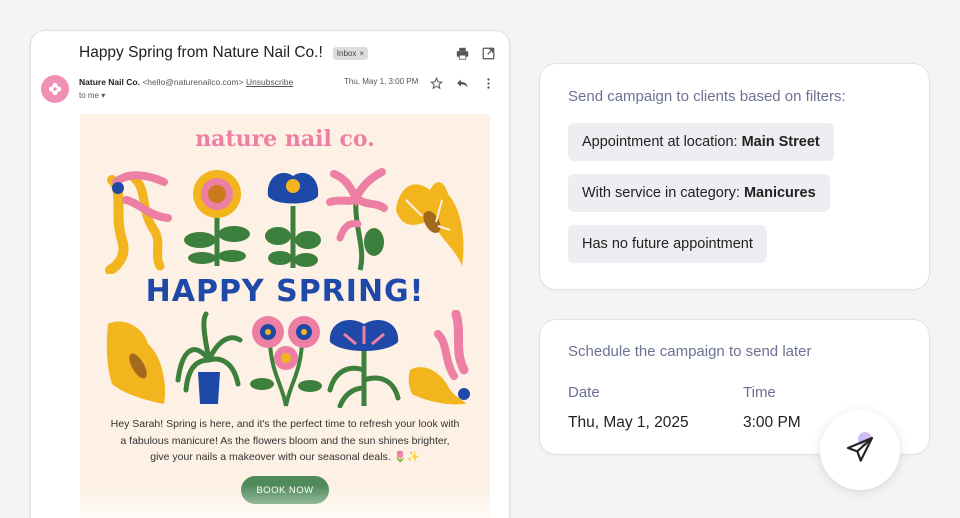 This screenshot has height=518, width=960. What do you see at coordinates (780, 142) in the screenshot?
I see `filter-chip-value: Main Street` at bounding box center [780, 142].